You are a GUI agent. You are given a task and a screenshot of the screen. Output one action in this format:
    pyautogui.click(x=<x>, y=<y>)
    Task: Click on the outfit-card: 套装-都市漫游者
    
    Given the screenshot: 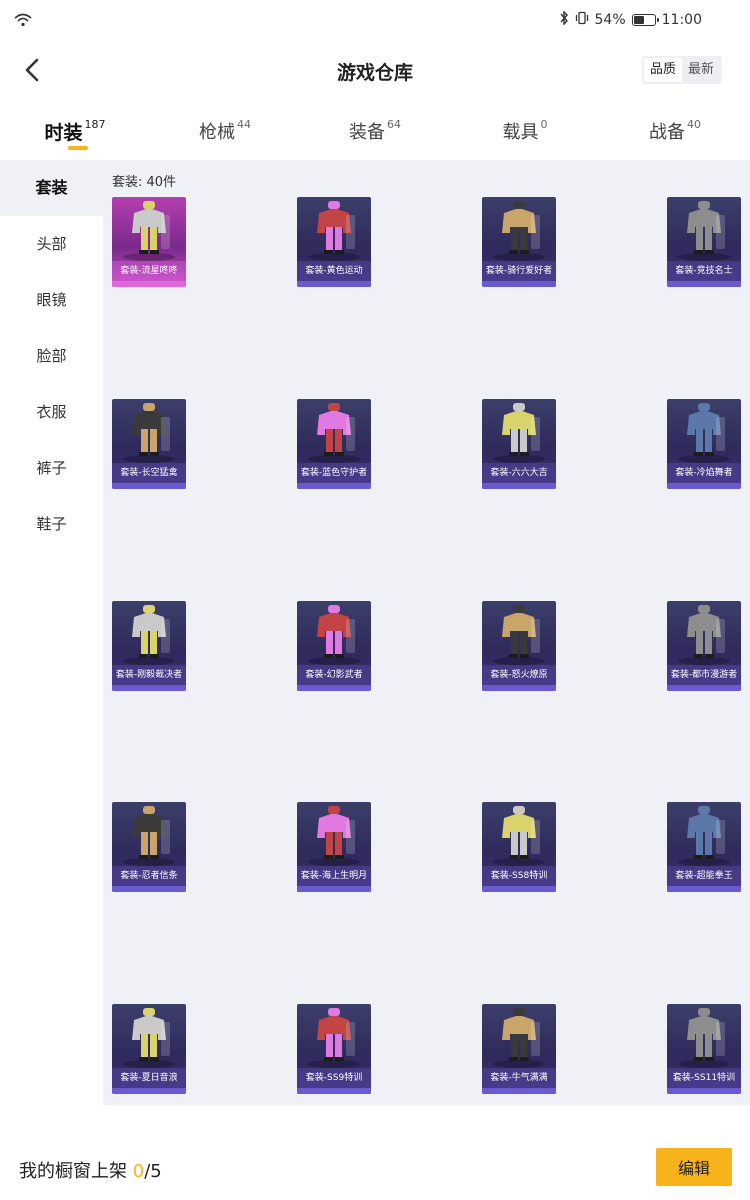 What is the action you would take?
    pyautogui.click(x=704, y=646)
    